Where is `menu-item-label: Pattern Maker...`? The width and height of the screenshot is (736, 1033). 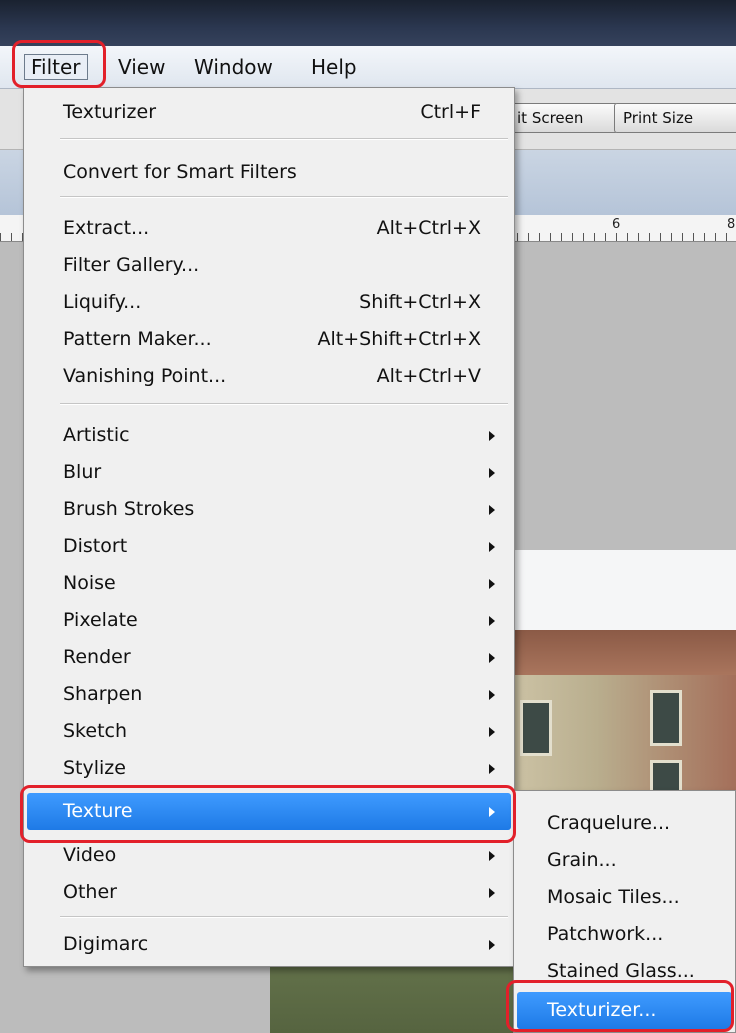
menu-item-label: Pattern Maker... is located at coordinates (137, 339).